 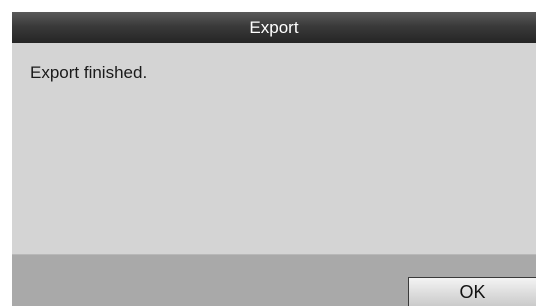 What do you see at coordinates (274, 27) in the screenshot?
I see `dialog-title: Export` at bounding box center [274, 27].